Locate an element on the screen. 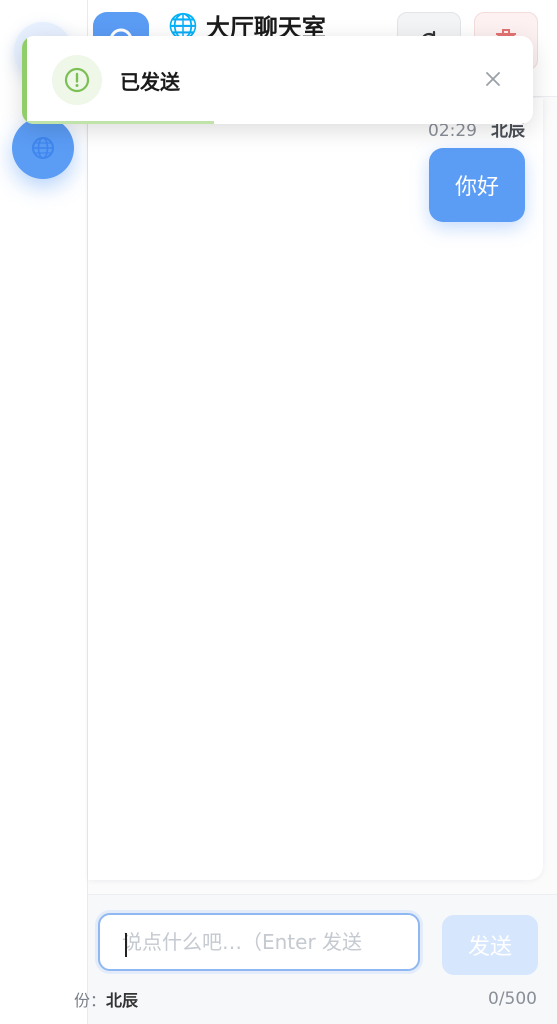  close-icon is located at coordinates (493, 79).